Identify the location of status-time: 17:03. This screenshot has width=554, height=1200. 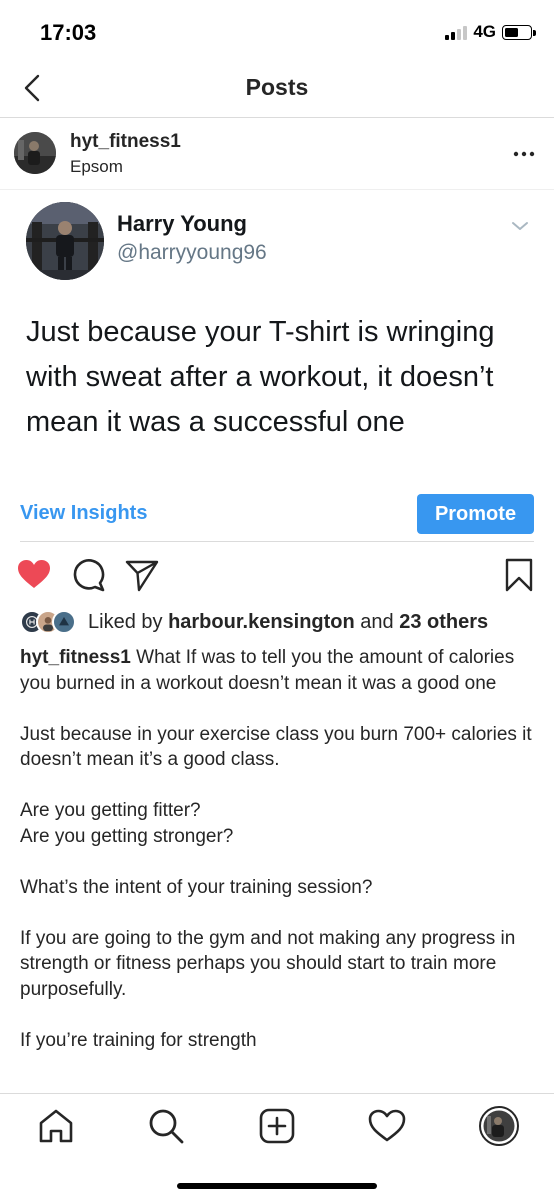
(68, 32).